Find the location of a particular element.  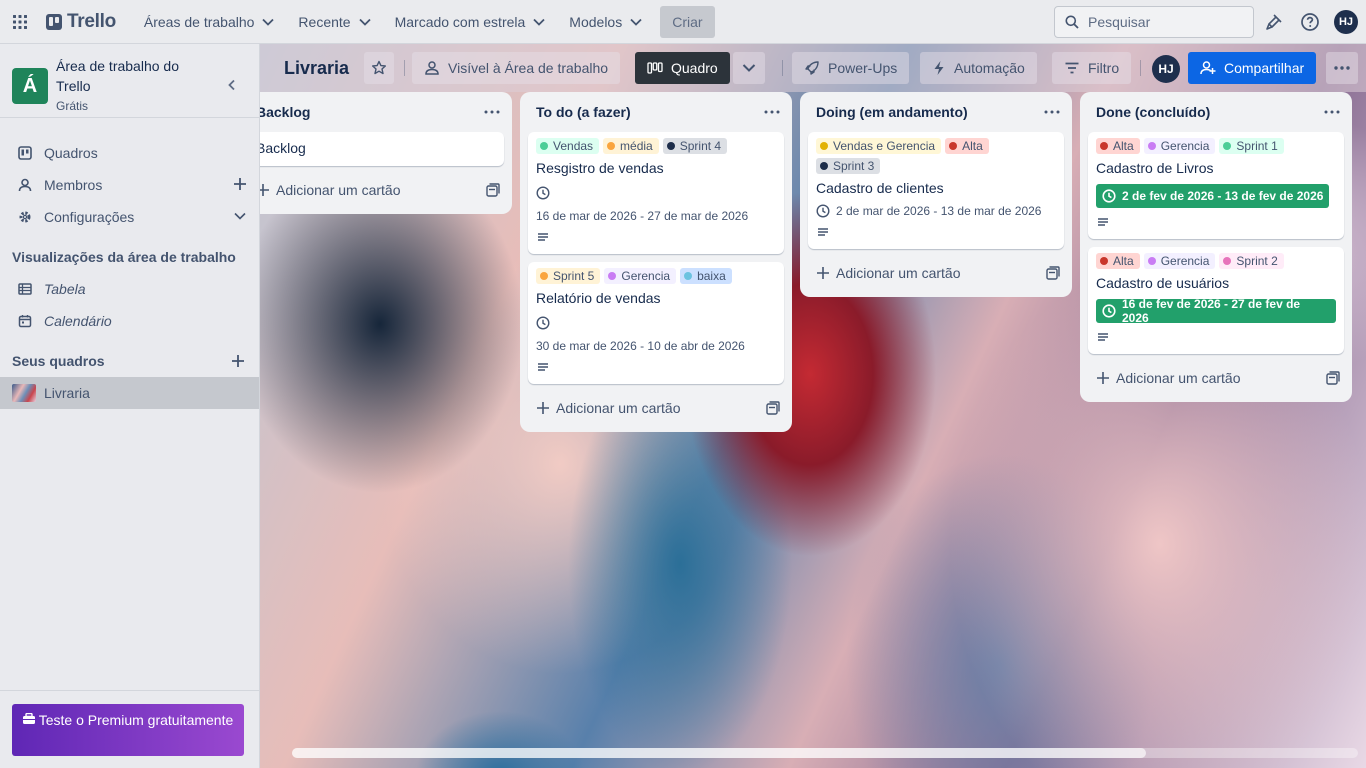

menu-recent: Recente is located at coordinates (334, 22).